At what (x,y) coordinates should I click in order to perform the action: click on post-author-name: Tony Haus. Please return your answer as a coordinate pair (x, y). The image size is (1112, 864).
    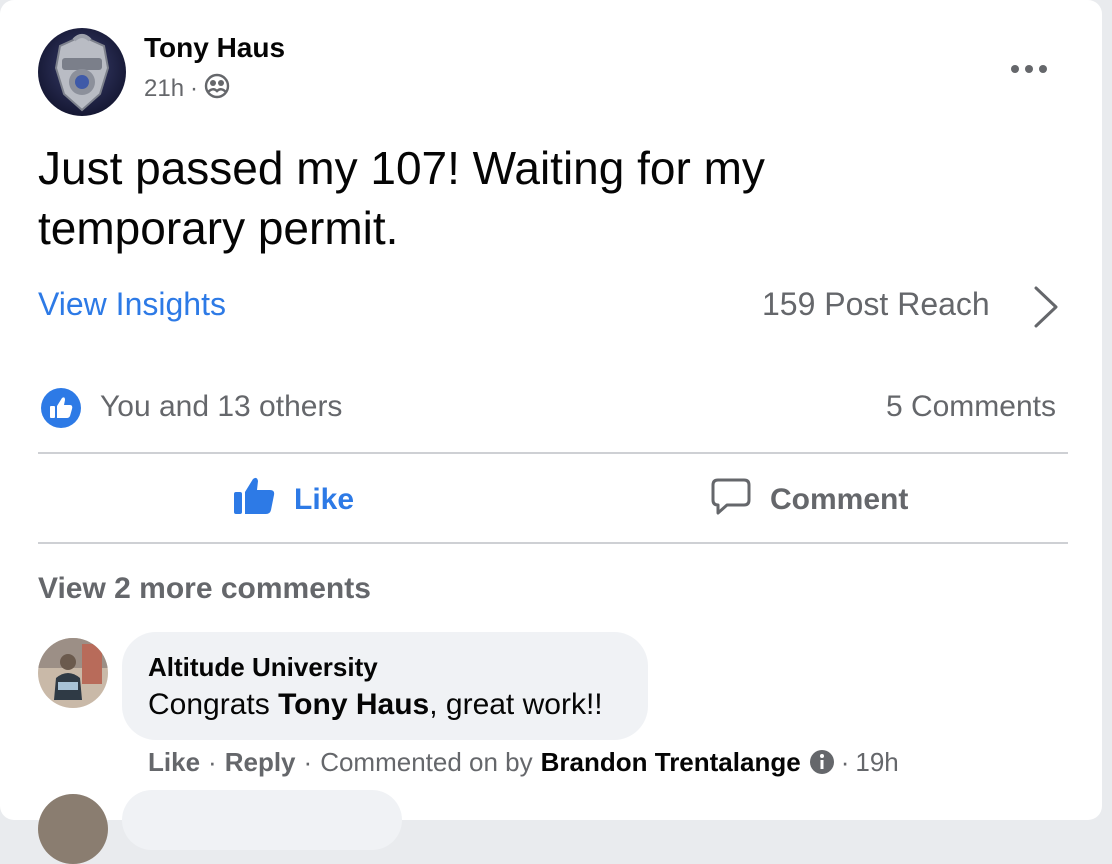
    Looking at the image, I should click on (214, 48).